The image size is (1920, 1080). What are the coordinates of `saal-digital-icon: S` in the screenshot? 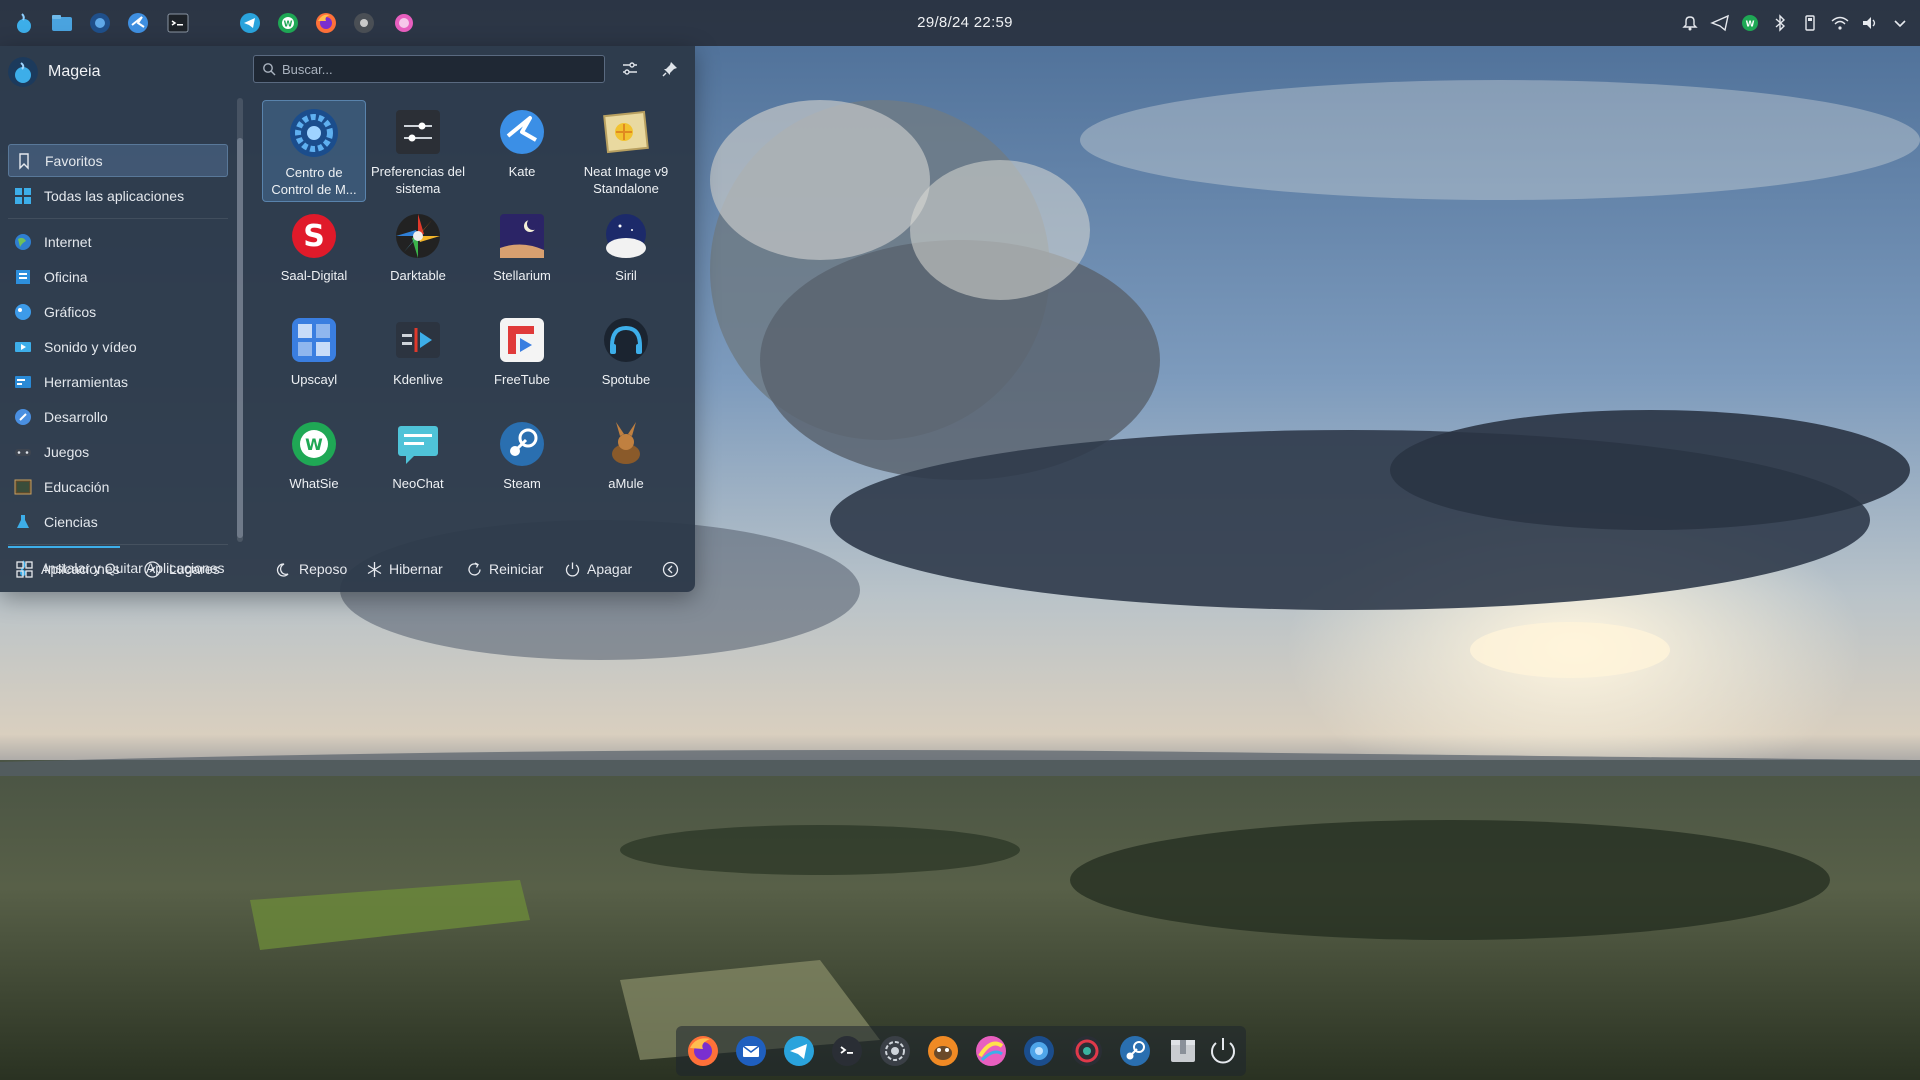 It's located at (314, 236).